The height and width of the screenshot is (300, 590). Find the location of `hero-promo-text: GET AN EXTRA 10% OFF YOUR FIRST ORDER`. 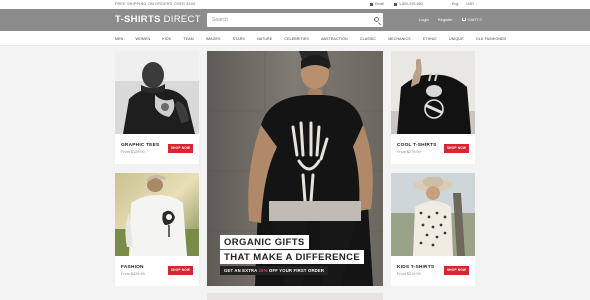

hero-promo-text: GET AN EXTRA 10% OFF YOUR FIRST ORDER is located at coordinates (274, 270).